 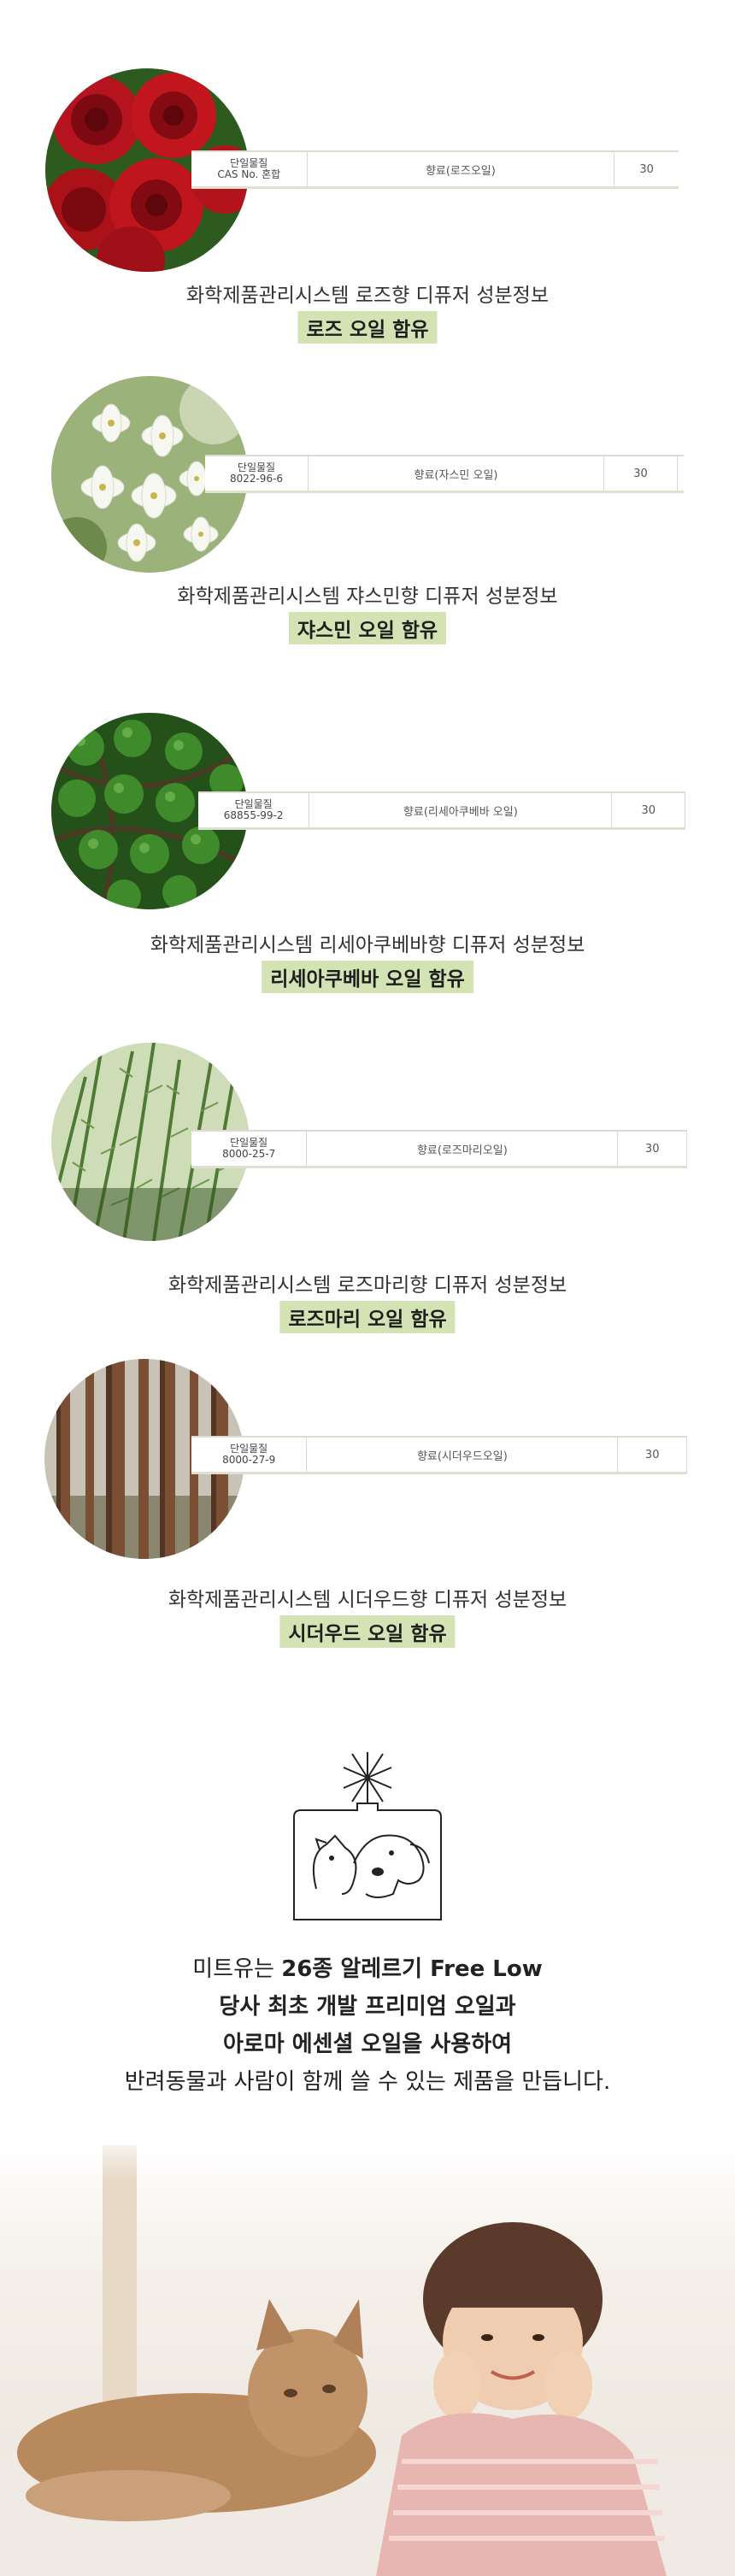 I want to click on promo-line-1: 미트유는 26종 알레르기 Free Low, so click(x=367, y=1969).